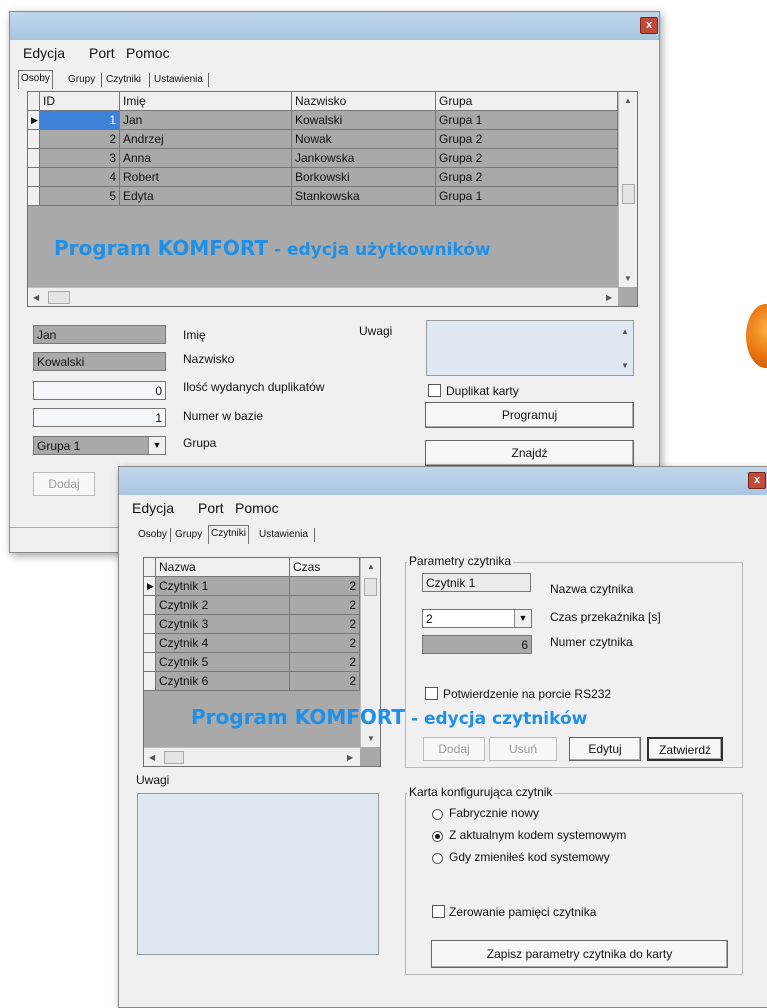 The image size is (767, 1008). I want to click on fabrycznie-radio, so click(437, 814).